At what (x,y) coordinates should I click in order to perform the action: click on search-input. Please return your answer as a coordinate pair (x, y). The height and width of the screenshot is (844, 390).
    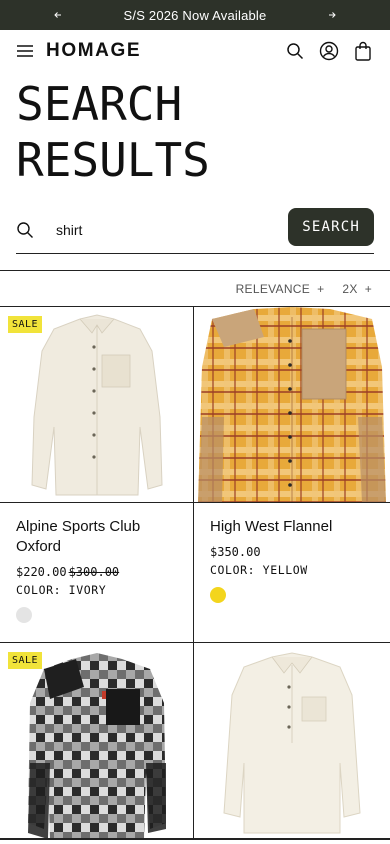
    Looking at the image, I should click on (172, 229).